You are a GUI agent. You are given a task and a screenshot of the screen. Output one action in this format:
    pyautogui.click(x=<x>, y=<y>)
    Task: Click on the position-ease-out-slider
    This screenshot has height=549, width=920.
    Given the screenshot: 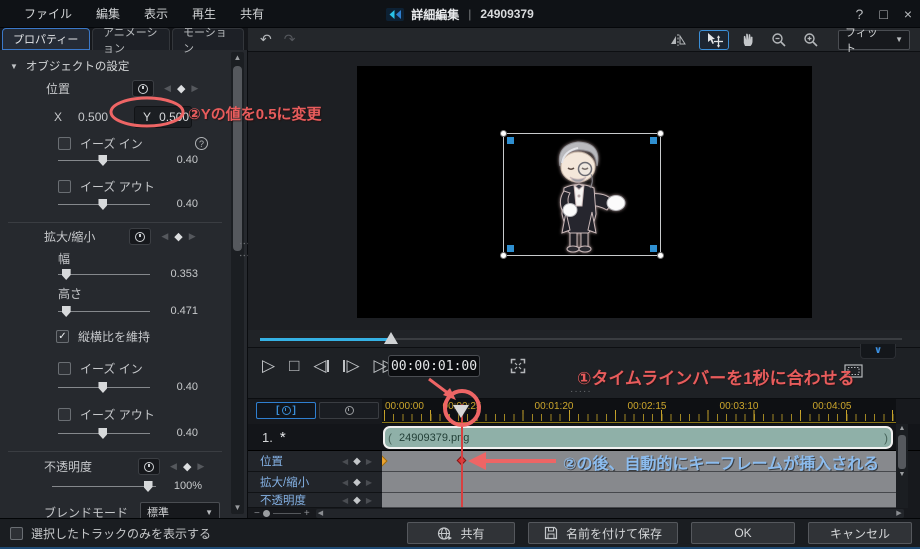 What is the action you would take?
    pyautogui.click(x=104, y=204)
    